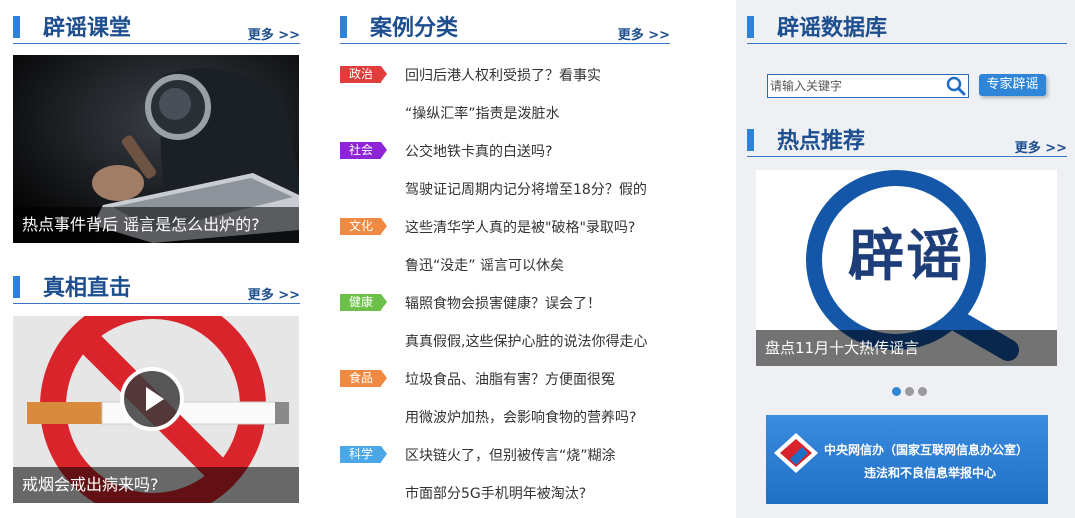  I want to click on category-tag: 社会, so click(363, 150).